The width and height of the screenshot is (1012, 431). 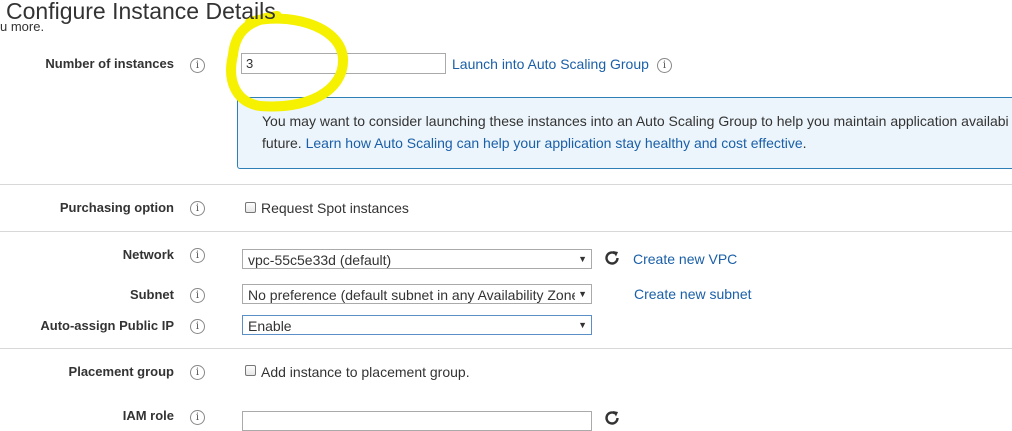 What do you see at coordinates (287, 61) in the screenshot?
I see `yellow-highlight-circle` at bounding box center [287, 61].